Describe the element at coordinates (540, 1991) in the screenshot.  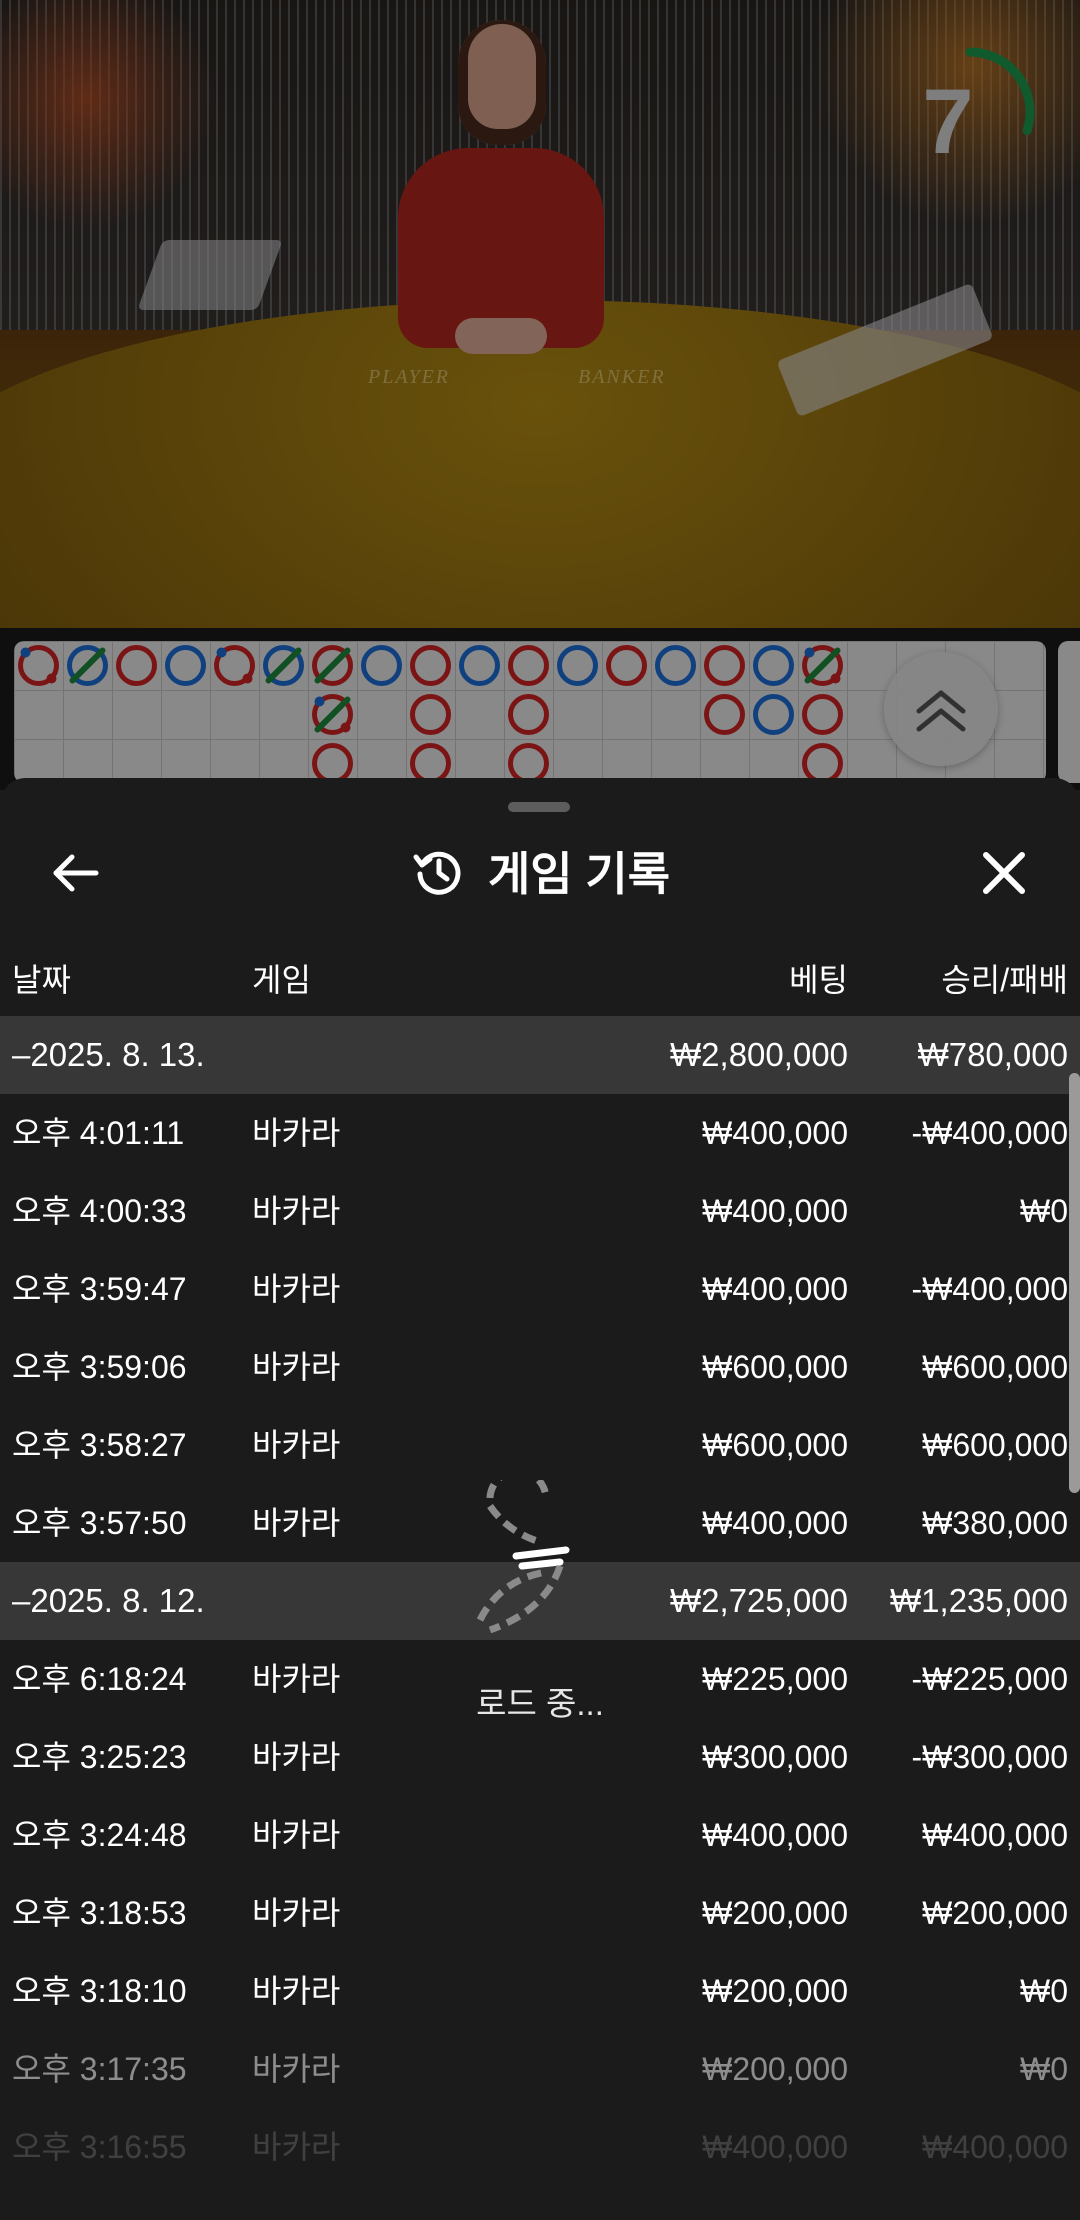
I see `history-row: 오후 3:18:10 바카라 ₩200,000 ₩0` at that location.